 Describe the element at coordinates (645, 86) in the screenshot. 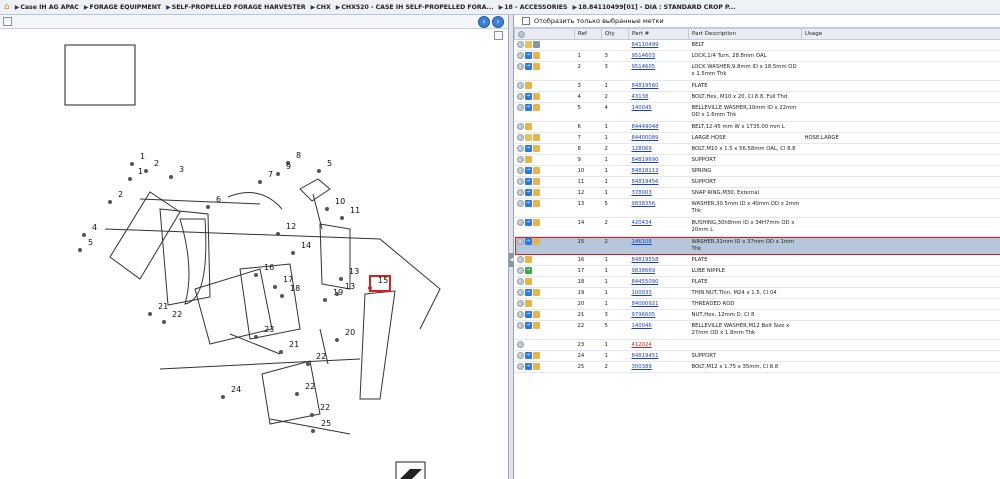

I see `part-number-link: 84819560` at that location.